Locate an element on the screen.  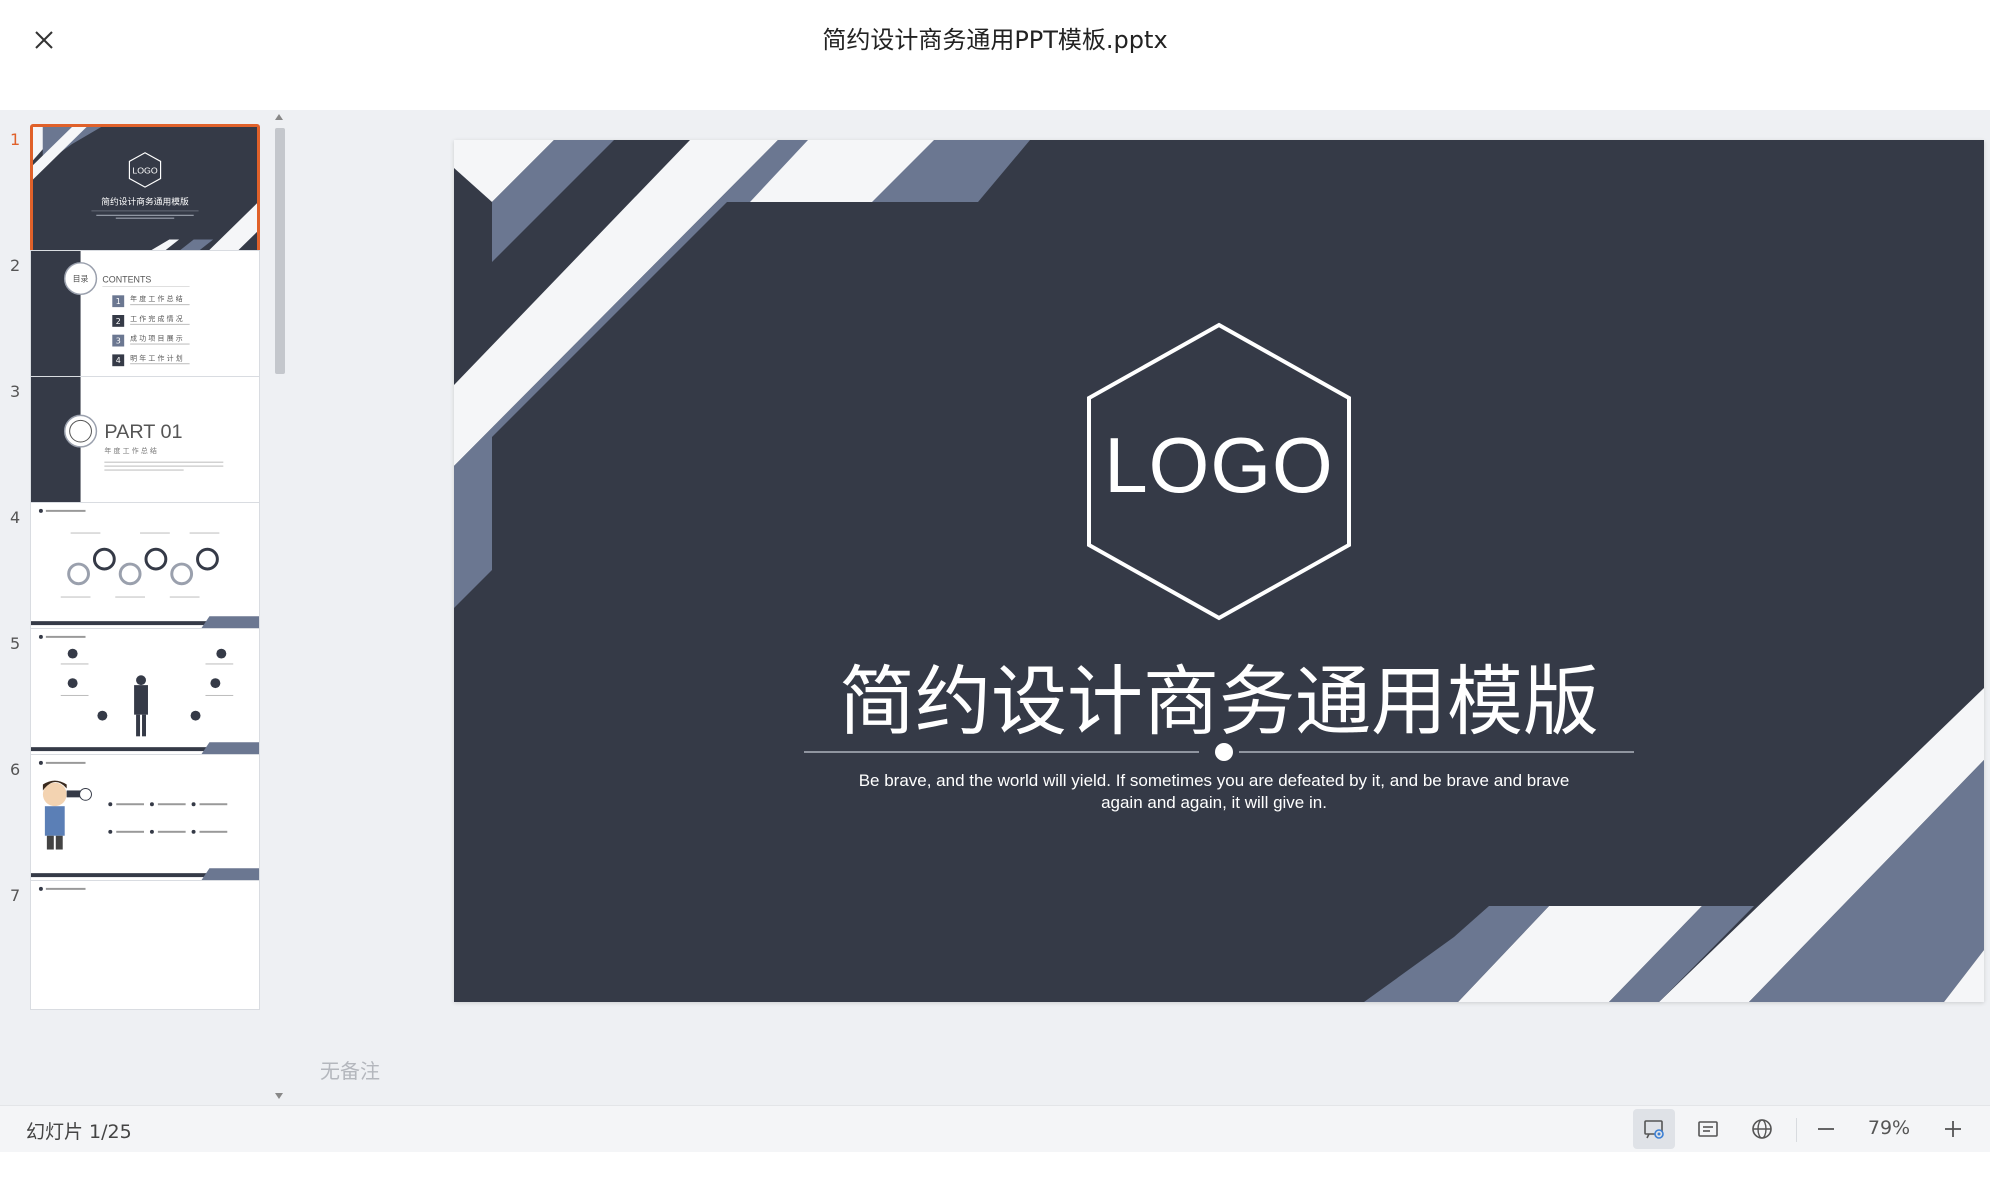
zoom-in-icon is located at coordinates (1953, 1129).